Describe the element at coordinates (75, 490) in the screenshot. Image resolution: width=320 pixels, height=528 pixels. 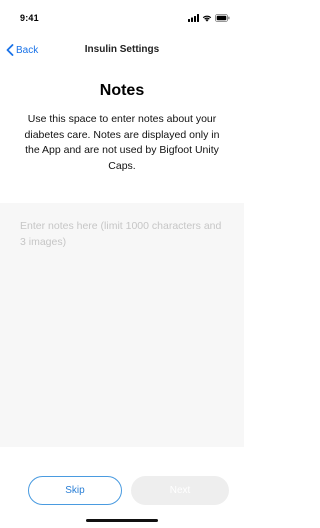
I see `skip-button: Skip` at that location.